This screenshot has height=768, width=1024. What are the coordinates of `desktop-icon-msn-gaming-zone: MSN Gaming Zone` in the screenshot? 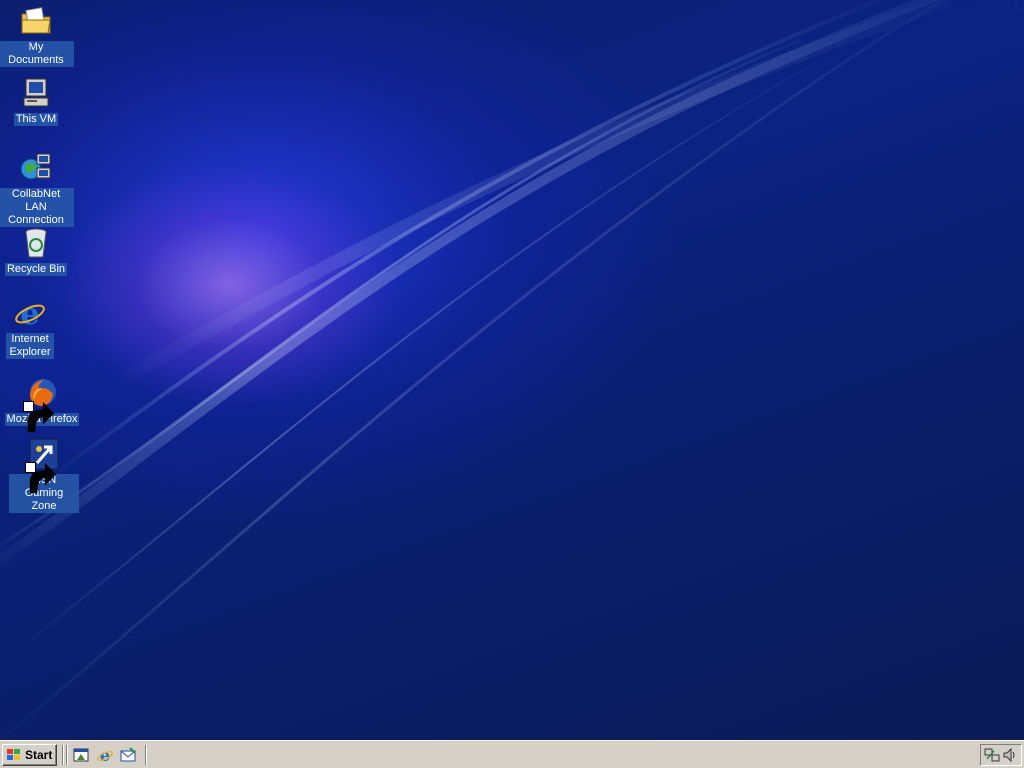 It's located at (44, 475).